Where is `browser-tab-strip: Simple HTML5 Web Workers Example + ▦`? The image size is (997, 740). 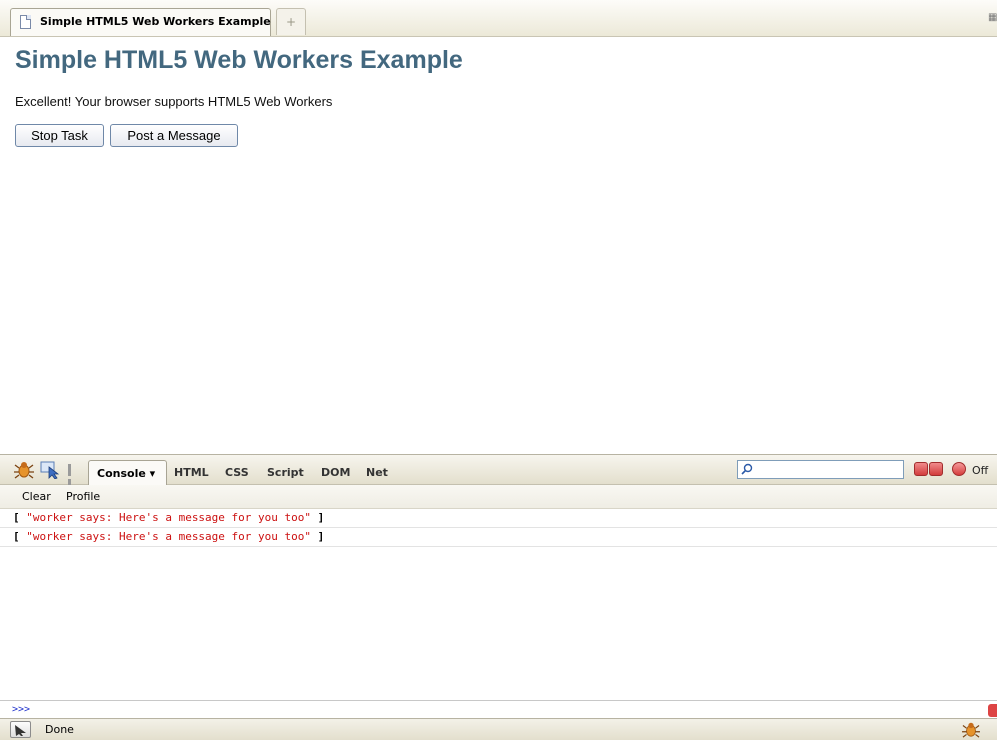
browser-tab-strip: Simple HTML5 Web Workers Example + ▦ is located at coordinates (498, 18).